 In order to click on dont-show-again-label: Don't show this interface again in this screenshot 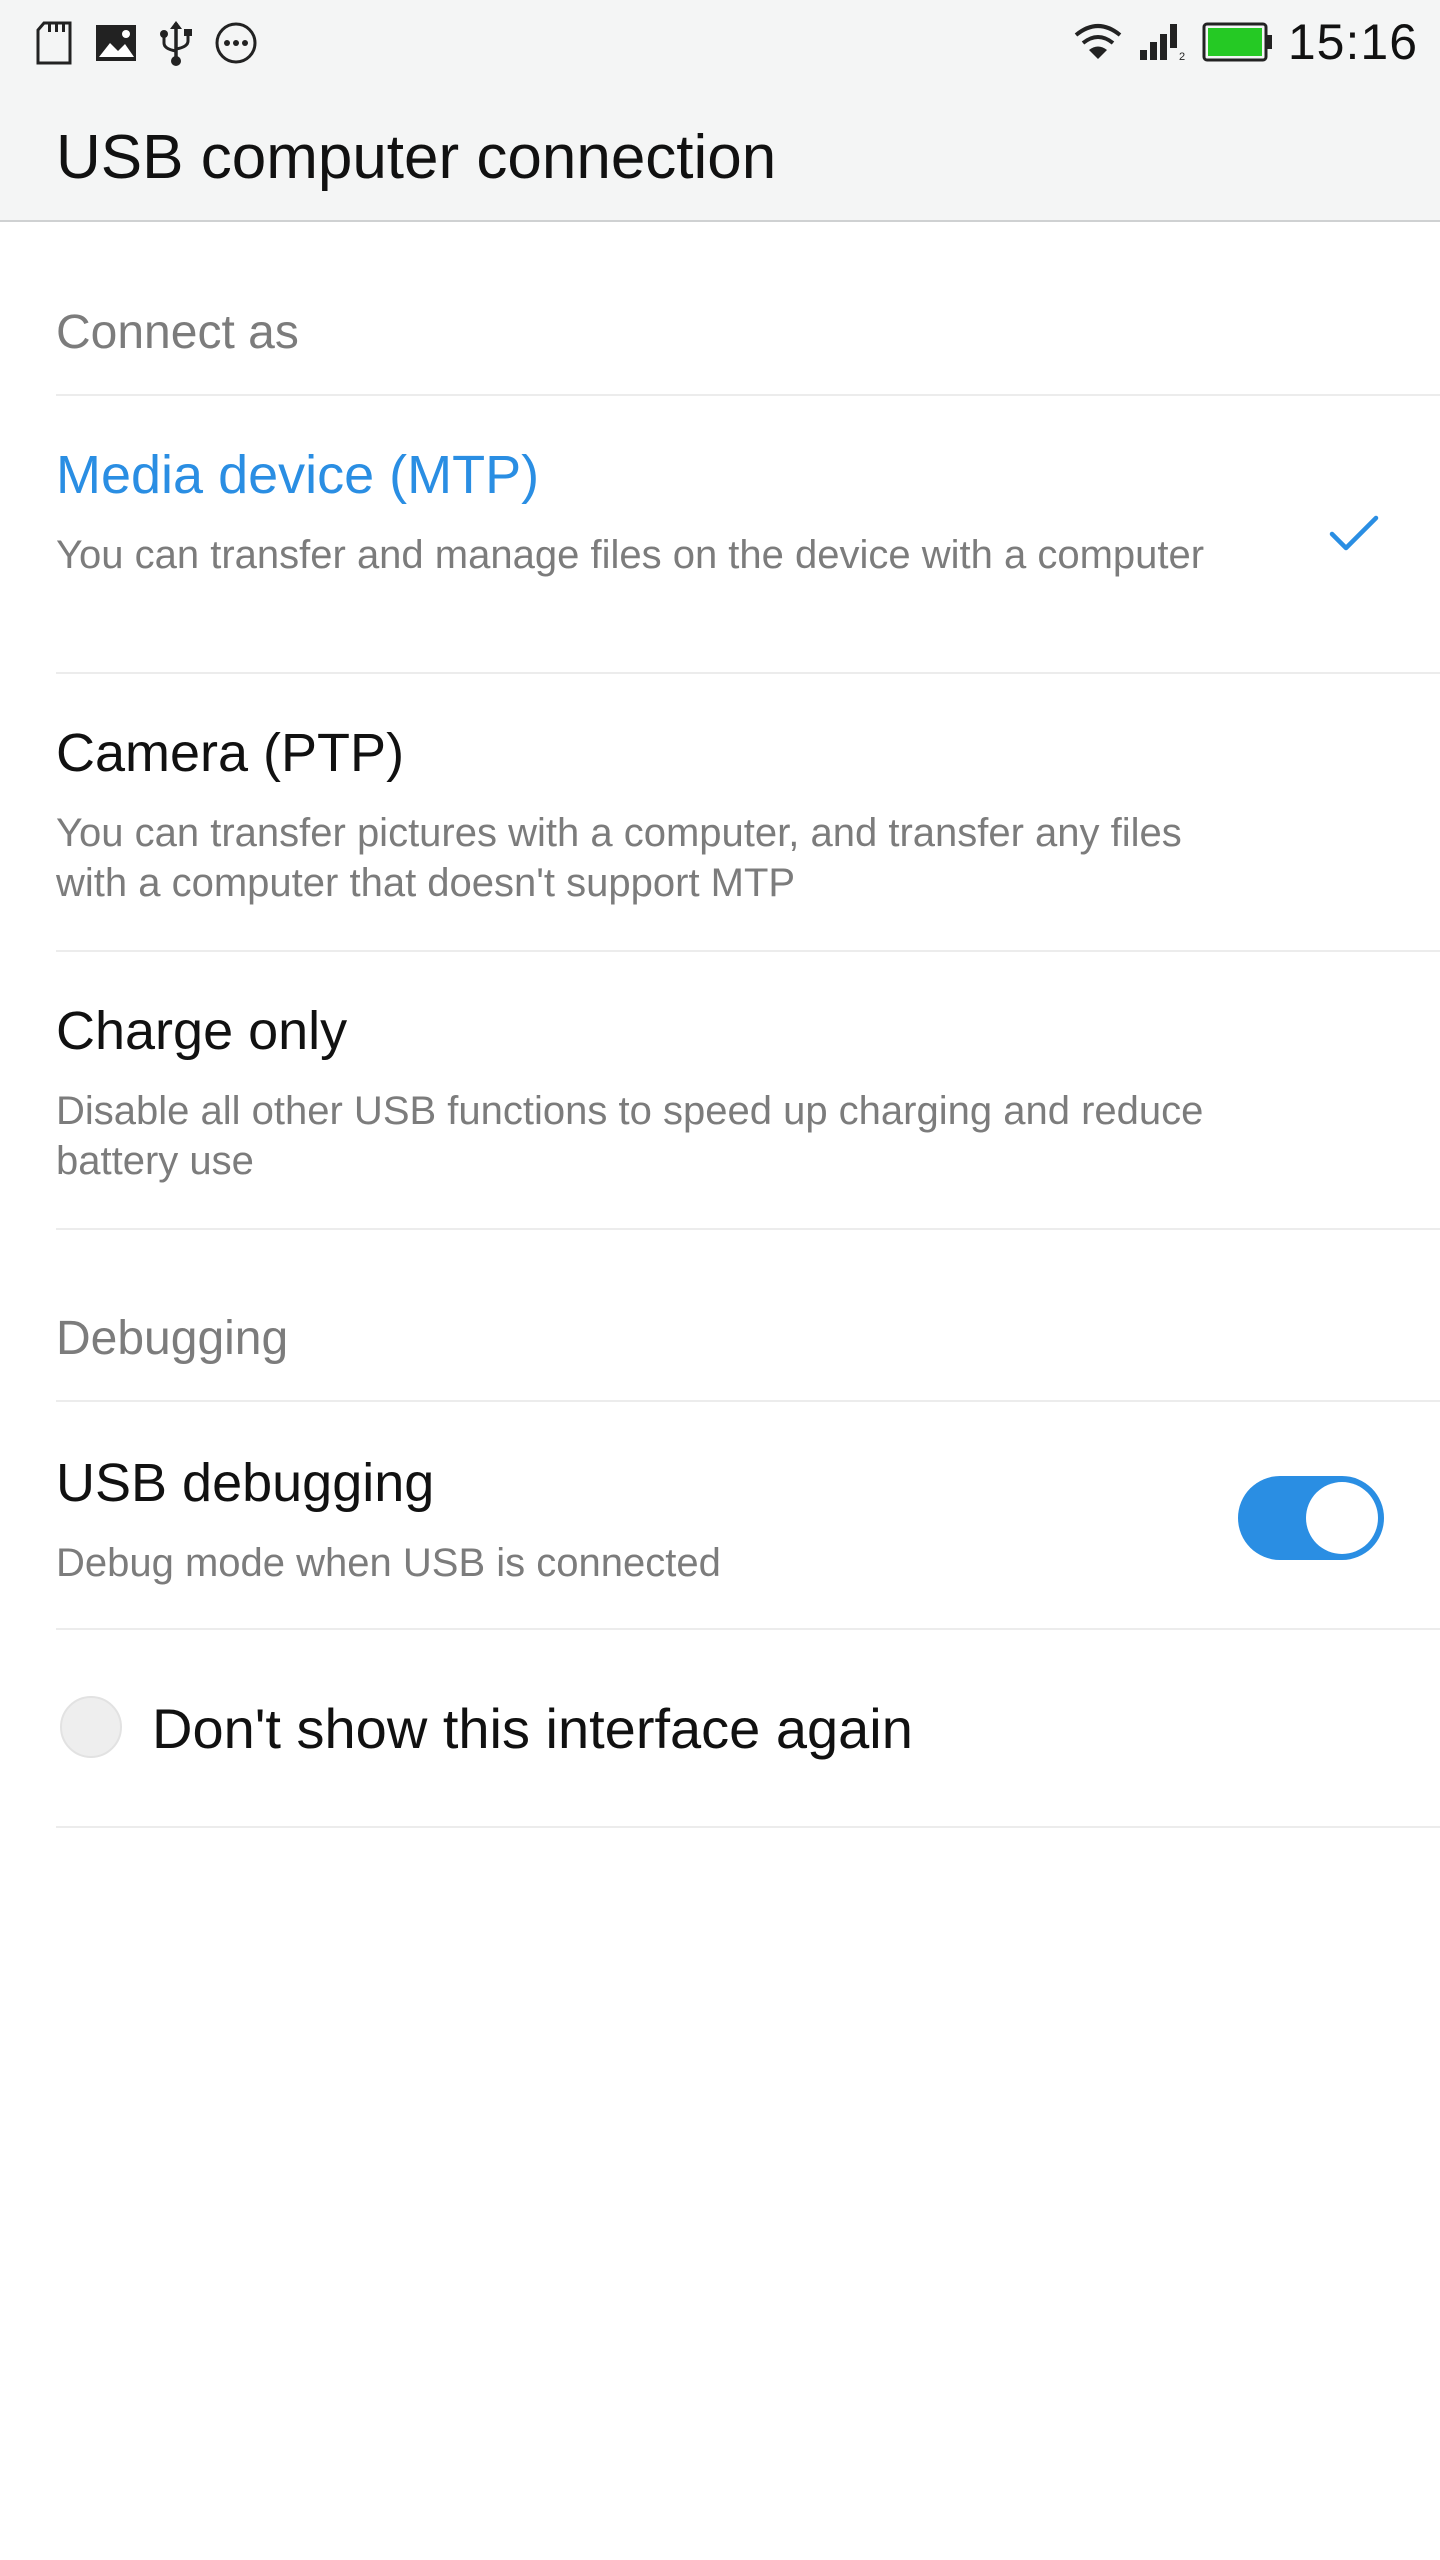, I will do `click(532, 1728)`.